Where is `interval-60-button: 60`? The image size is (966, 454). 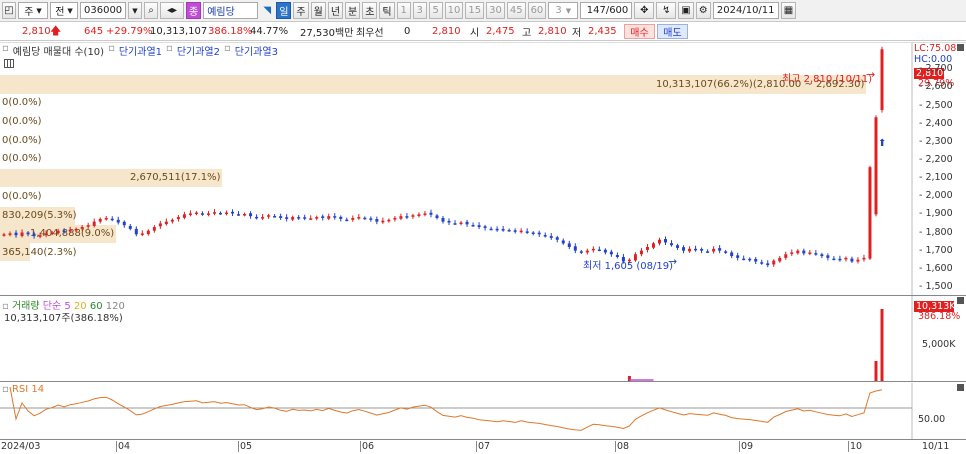
interval-60-button: 60 is located at coordinates (537, 10).